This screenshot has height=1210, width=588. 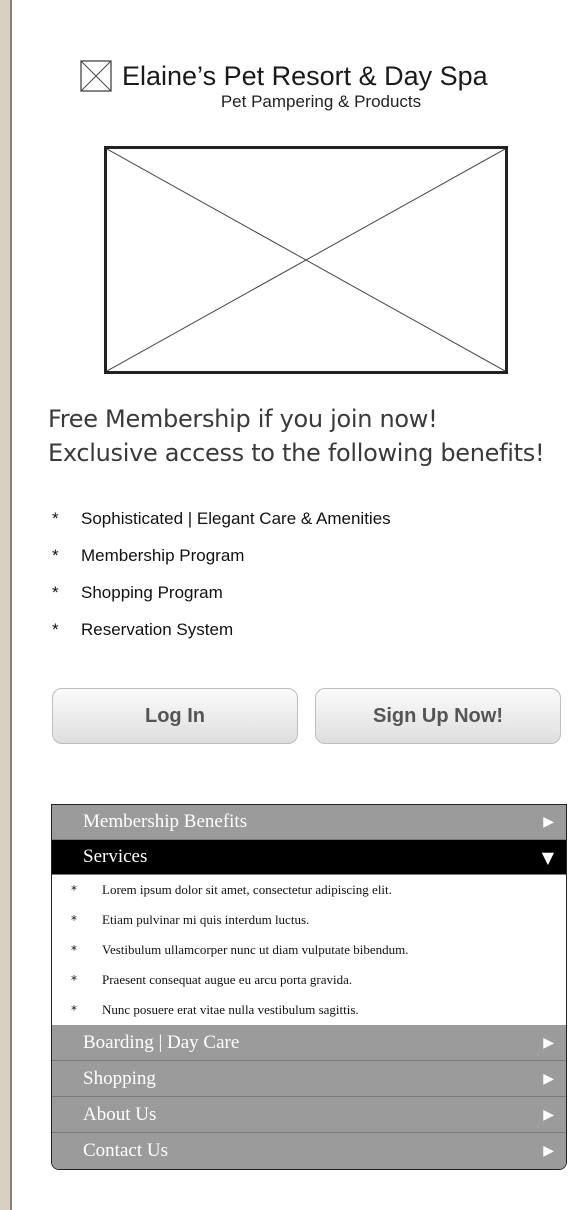 I want to click on accordion-shopping: Shopping ▶, so click(x=309, y=1079).